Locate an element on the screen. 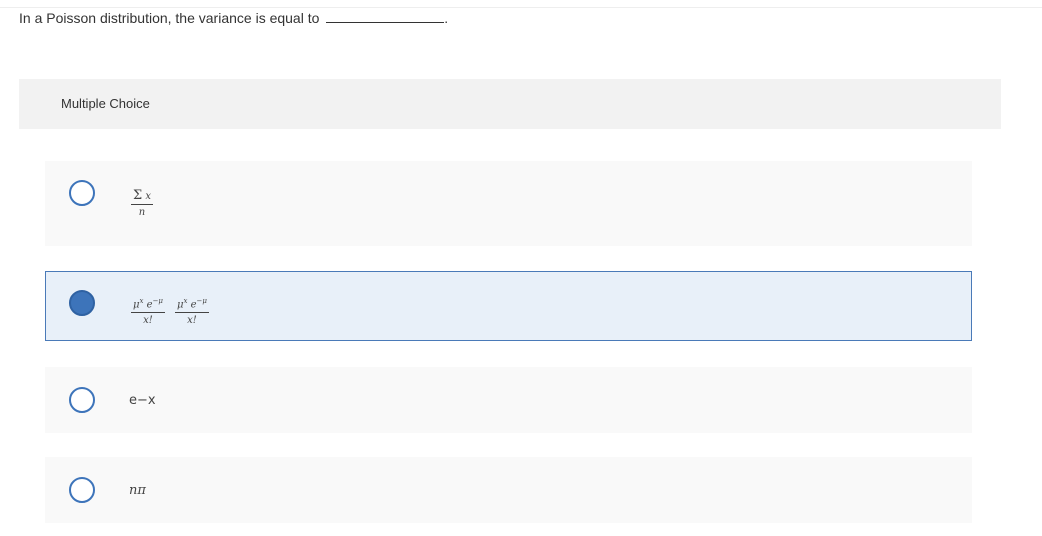 This screenshot has height=536, width=1042. fraction: Σ x n is located at coordinates (142, 203).